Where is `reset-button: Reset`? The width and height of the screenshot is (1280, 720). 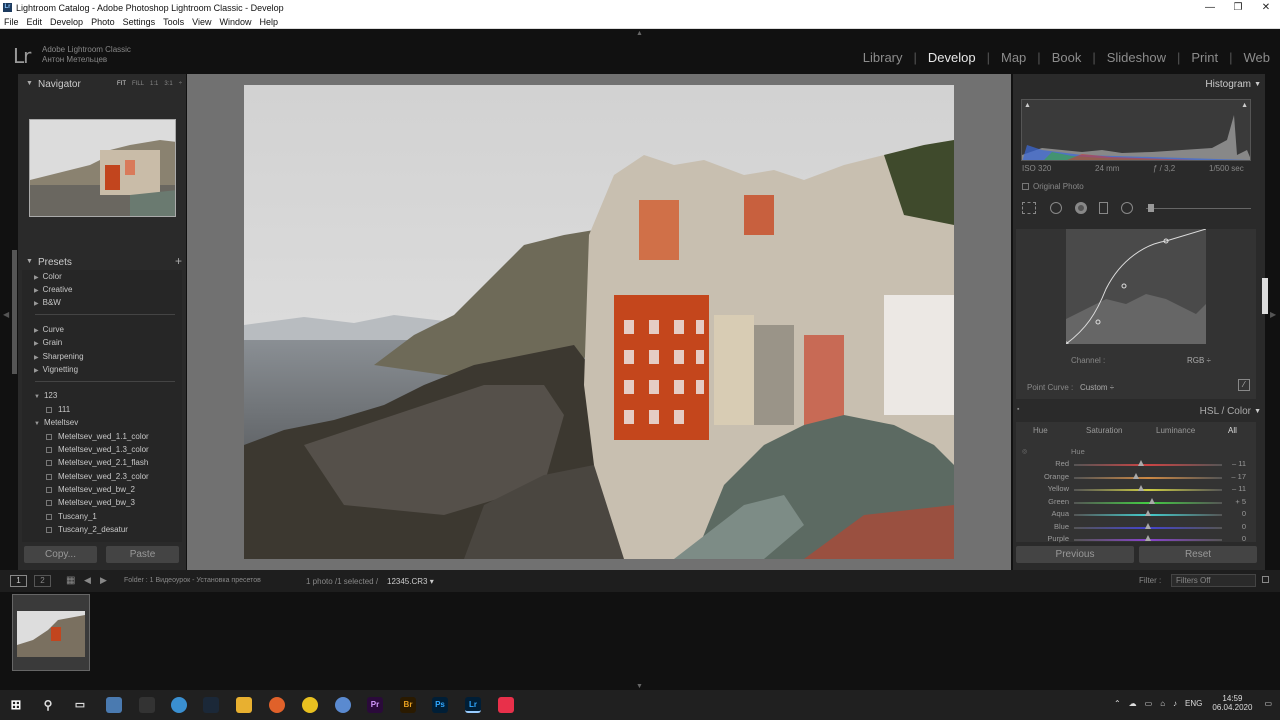 reset-button: Reset is located at coordinates (1198, 554).